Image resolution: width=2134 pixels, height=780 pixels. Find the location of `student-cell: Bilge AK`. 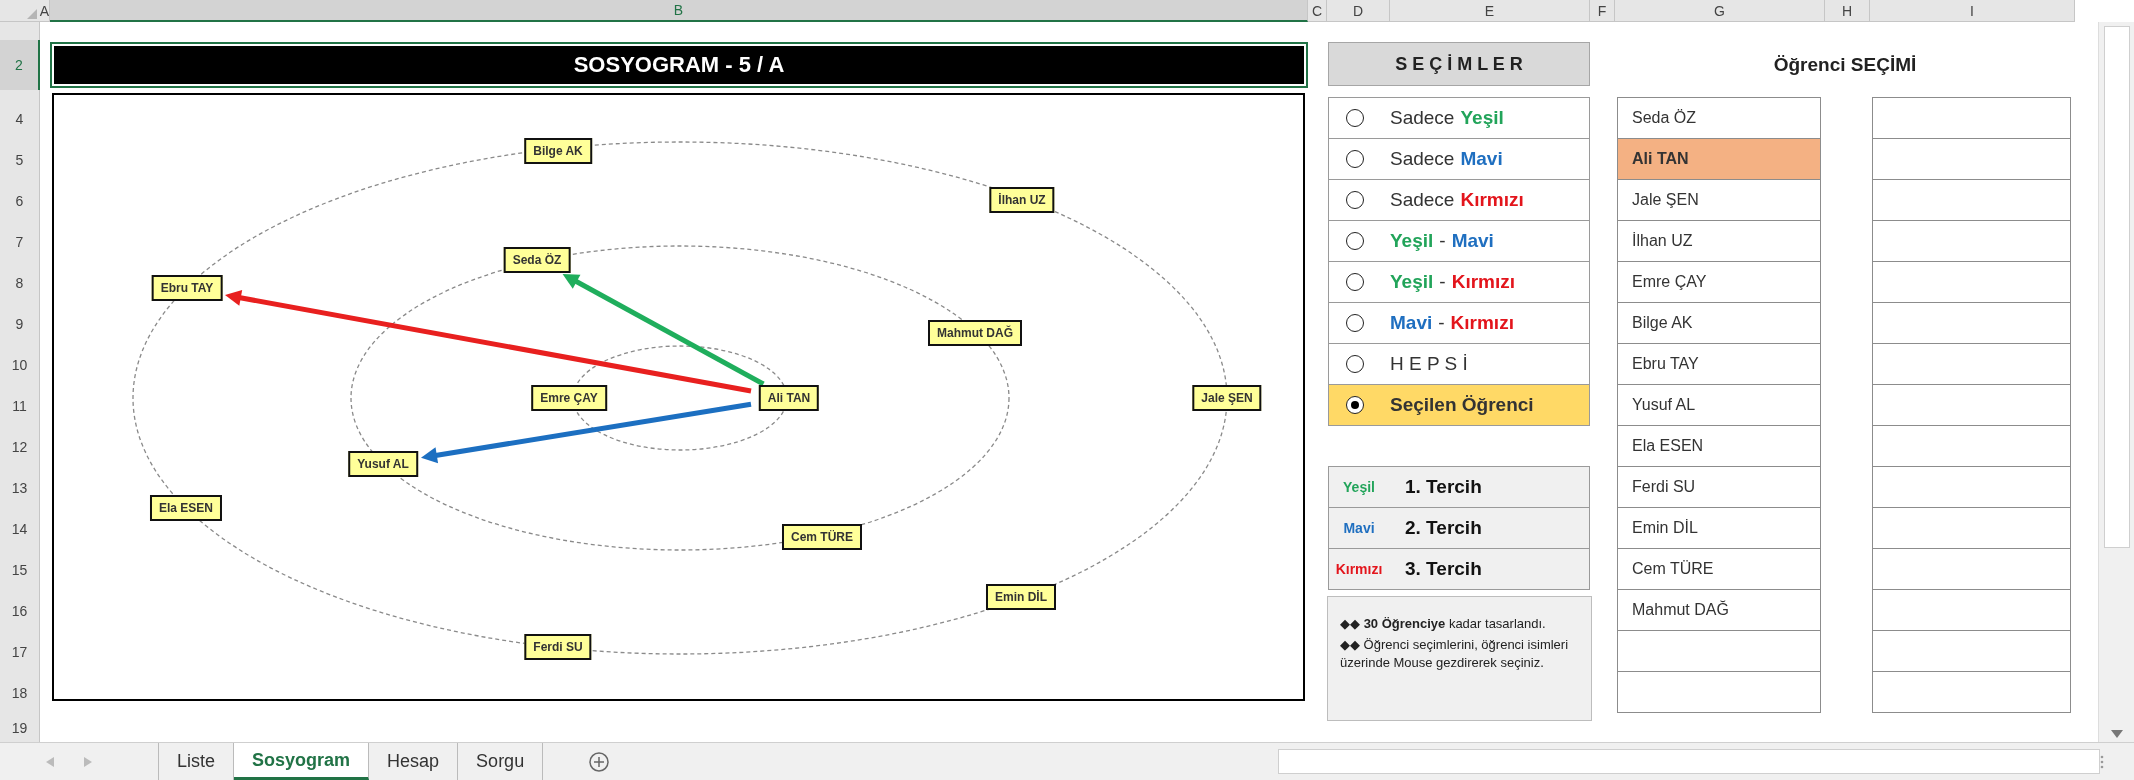

student-cell: Bilge AK is located at coordinates (1719, 323).